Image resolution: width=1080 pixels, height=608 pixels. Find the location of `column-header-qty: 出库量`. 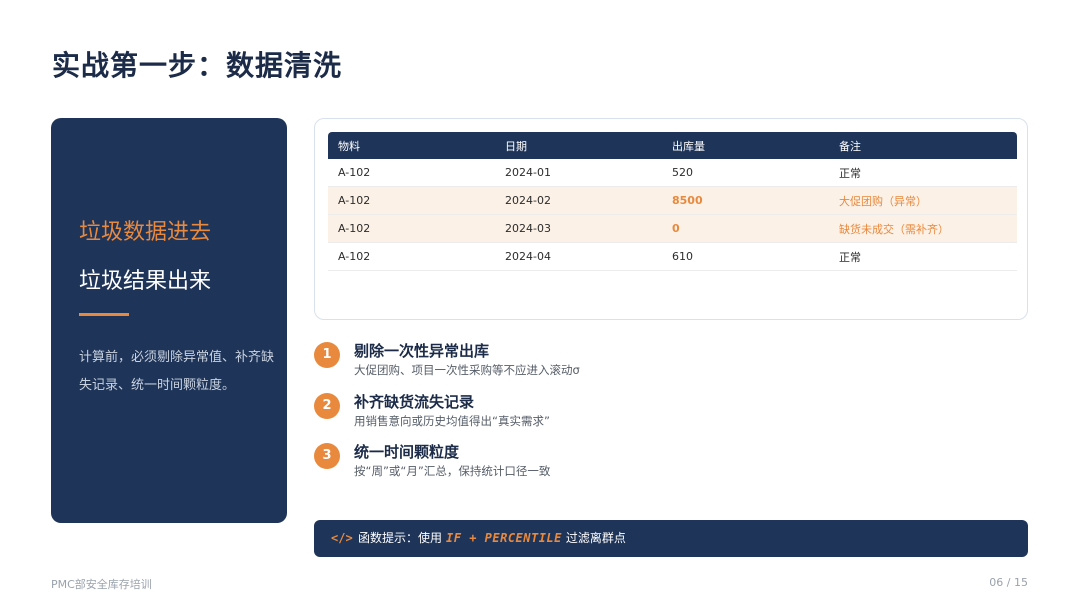

column-header-qty: 出库量 is located at coordinates (745, 145).